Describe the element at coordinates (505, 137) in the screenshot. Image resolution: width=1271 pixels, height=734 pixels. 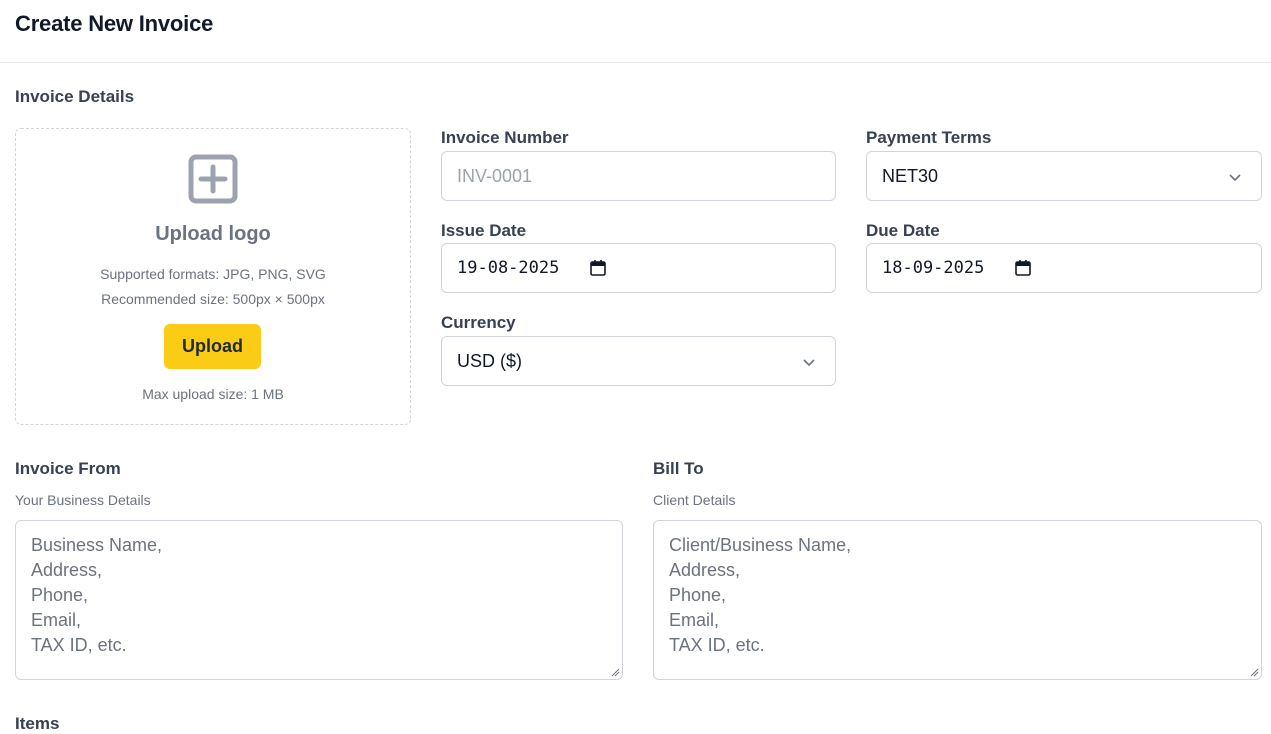
I see `invoice-number-label: Invoice Number` at that location.